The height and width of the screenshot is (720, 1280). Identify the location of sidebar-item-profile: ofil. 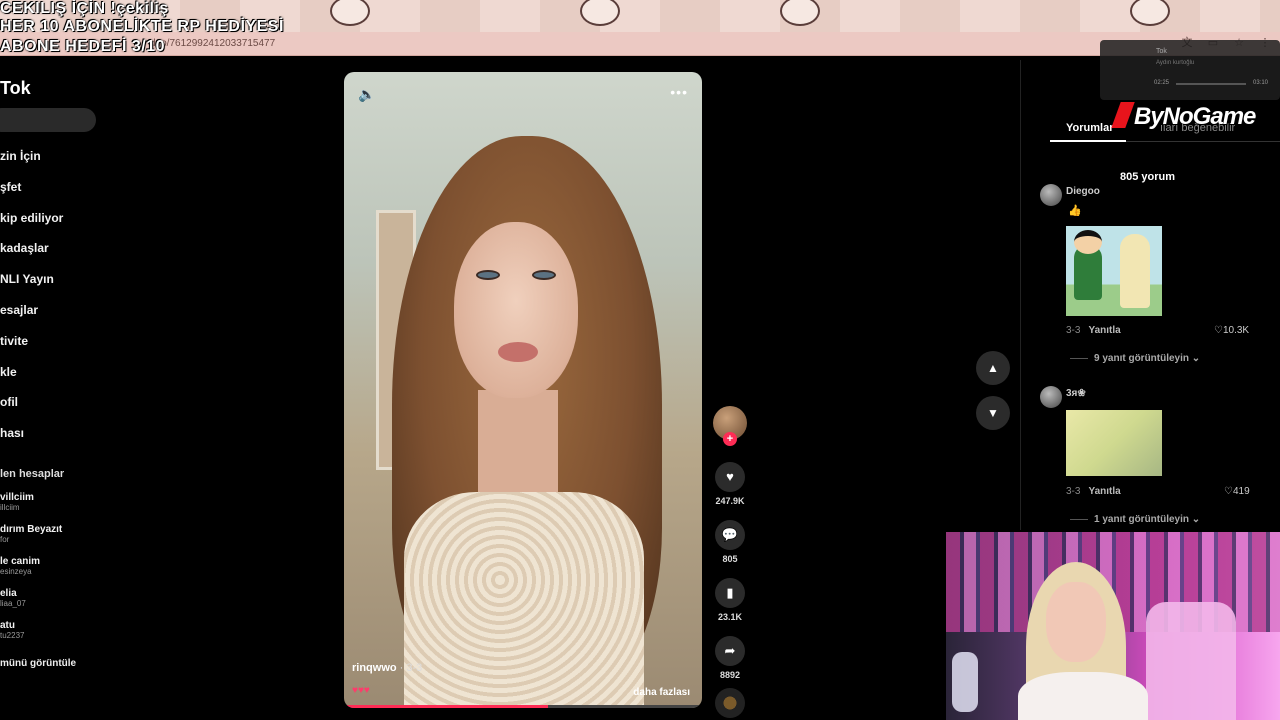
(31, 407).